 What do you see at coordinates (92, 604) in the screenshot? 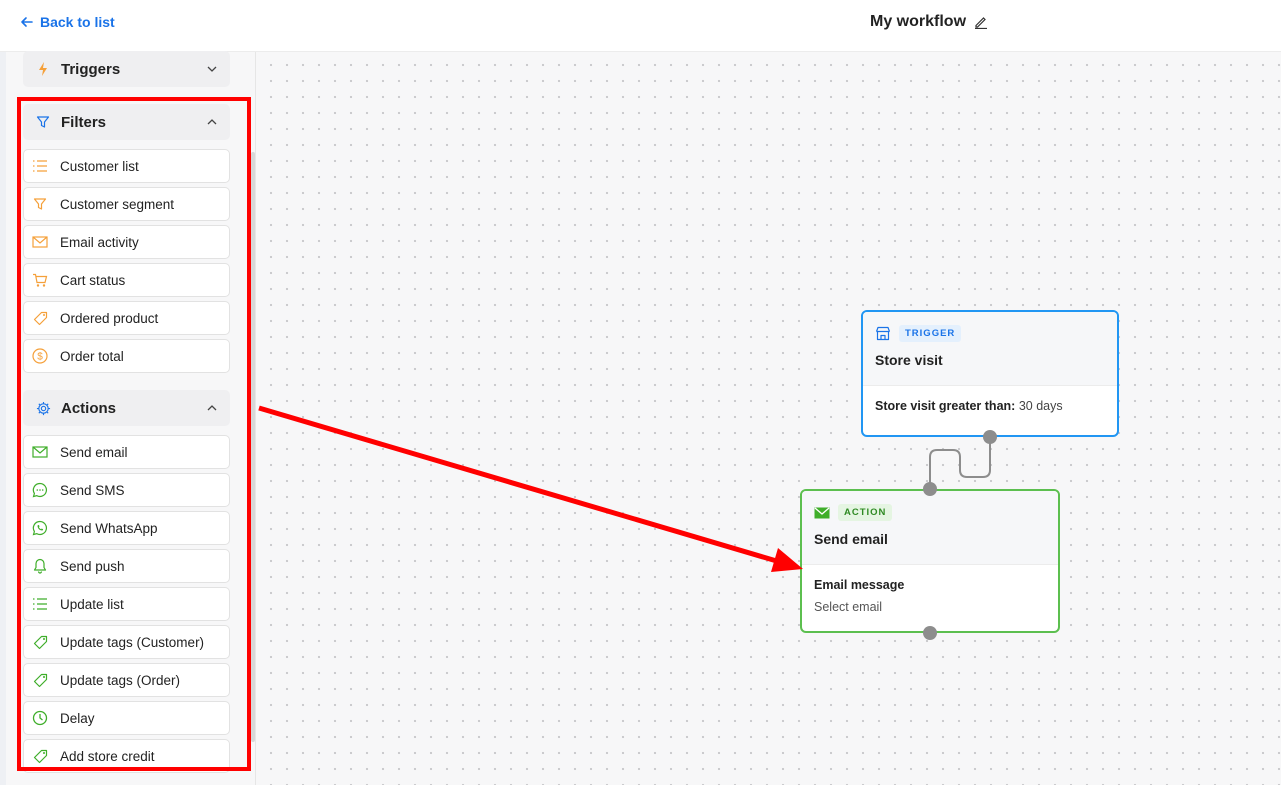
I see `action-item-label: Update list` at bounding box center [92, 604].